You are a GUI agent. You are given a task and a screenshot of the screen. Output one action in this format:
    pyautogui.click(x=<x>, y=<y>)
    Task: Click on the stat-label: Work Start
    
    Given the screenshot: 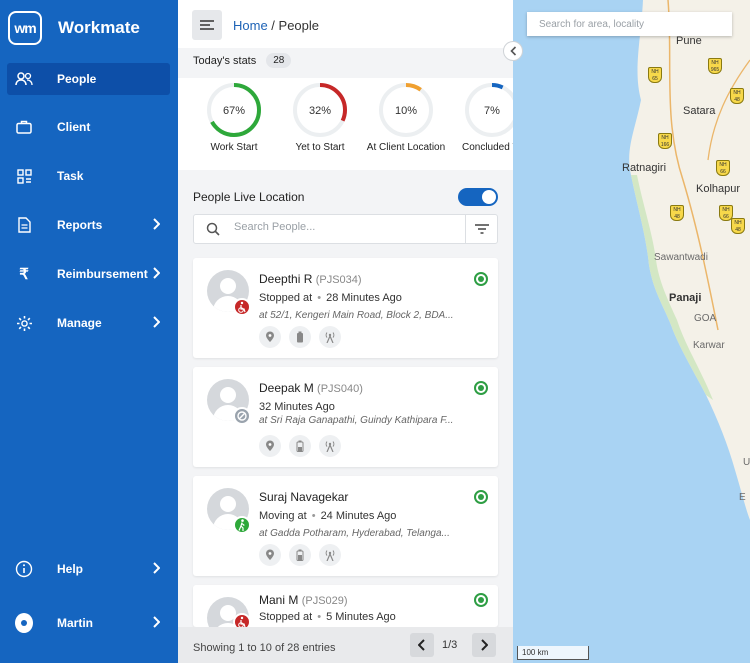 What is the action you would take?
    pyautogui.click(x=234, y=147)
    